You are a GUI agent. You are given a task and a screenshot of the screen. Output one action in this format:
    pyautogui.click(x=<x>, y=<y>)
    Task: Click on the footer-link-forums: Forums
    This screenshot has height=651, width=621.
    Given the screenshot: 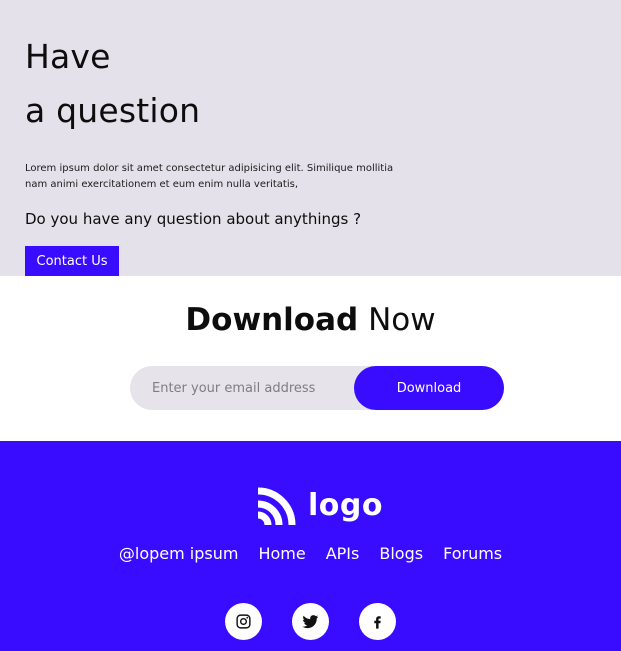 What is the action you would take?
    pyautogui.click(x=472, y=554)
    